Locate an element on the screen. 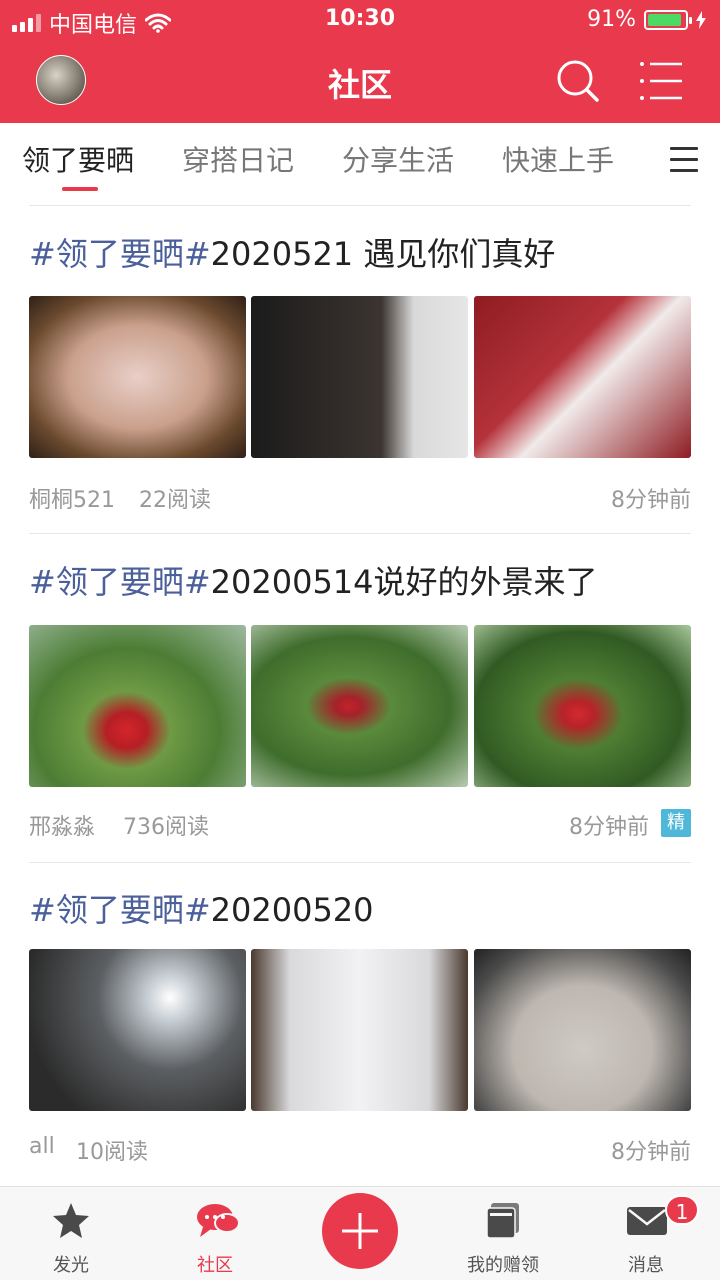 The height and width of the screenshot is (1280, 720). envelope-icon is located at coordinates (647, 1221).